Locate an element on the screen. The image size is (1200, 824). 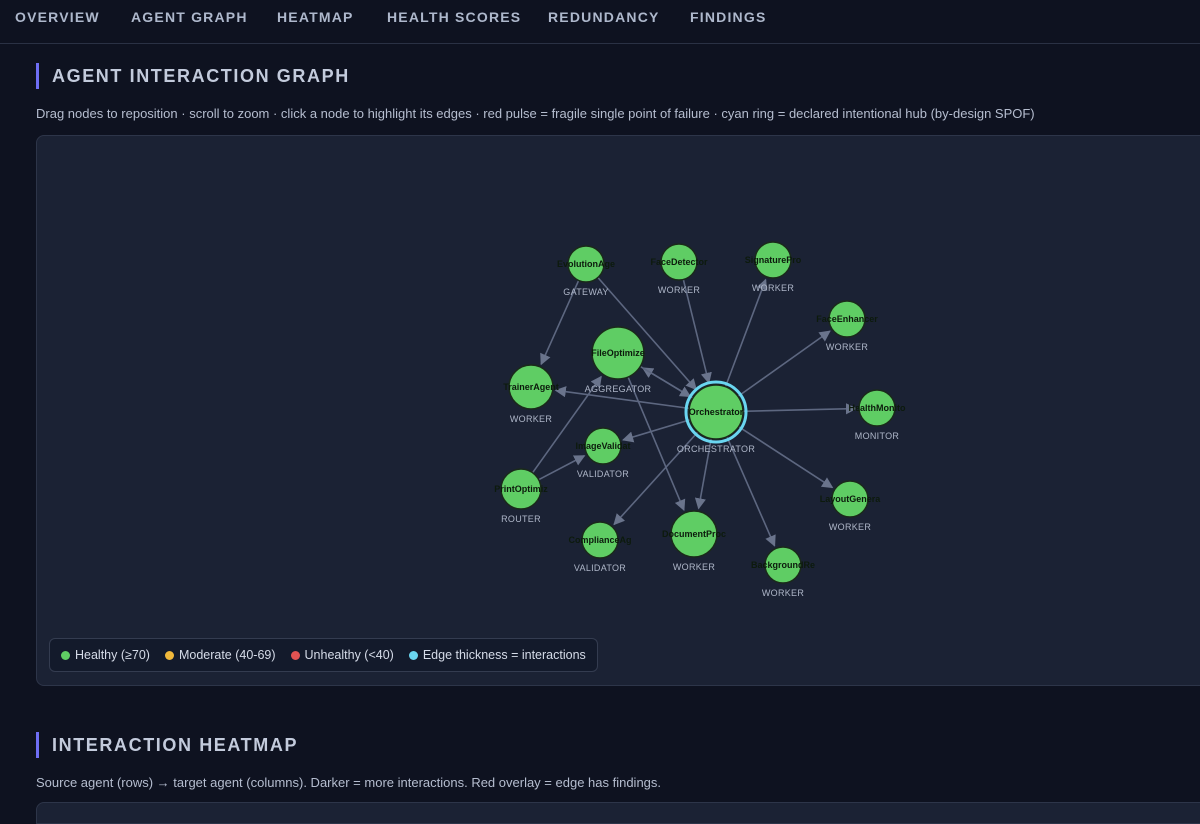
node-label: PrintOptimiz is located at coordinates (521, 489).